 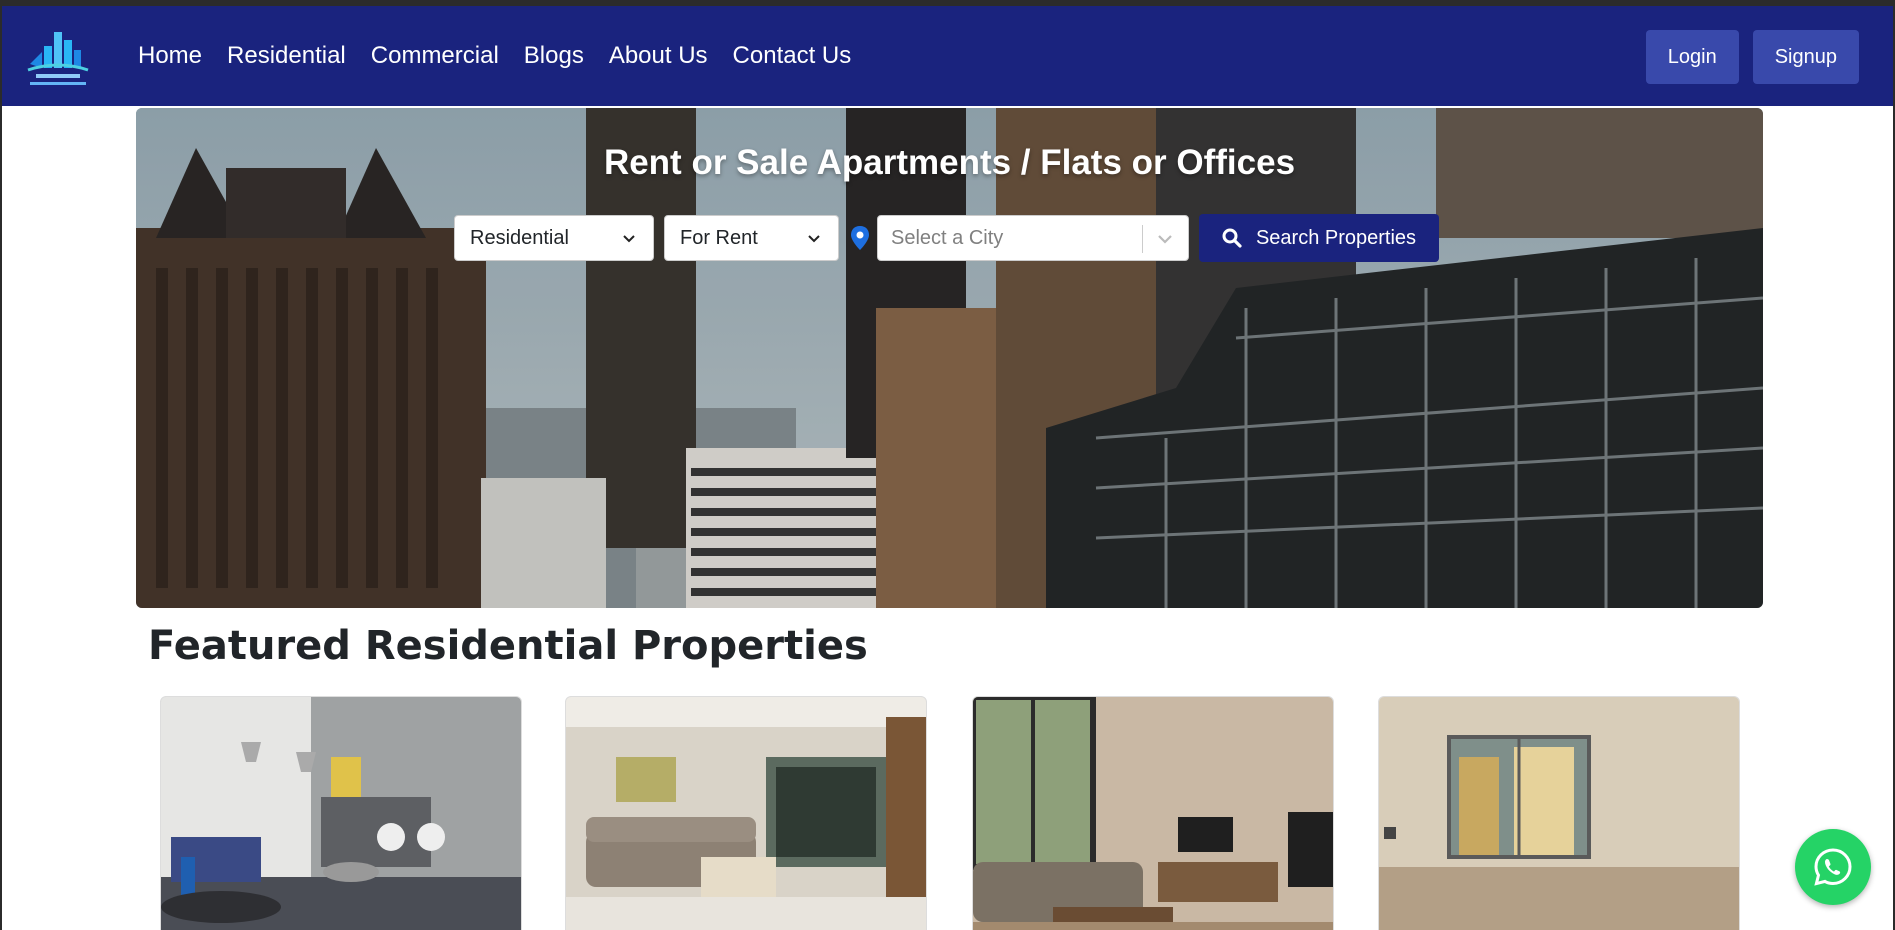 What do you see at coordinates (719, 237) in the screenshot?
I see `listing-mode-value: For Rent` at bounding box center [719, 237].